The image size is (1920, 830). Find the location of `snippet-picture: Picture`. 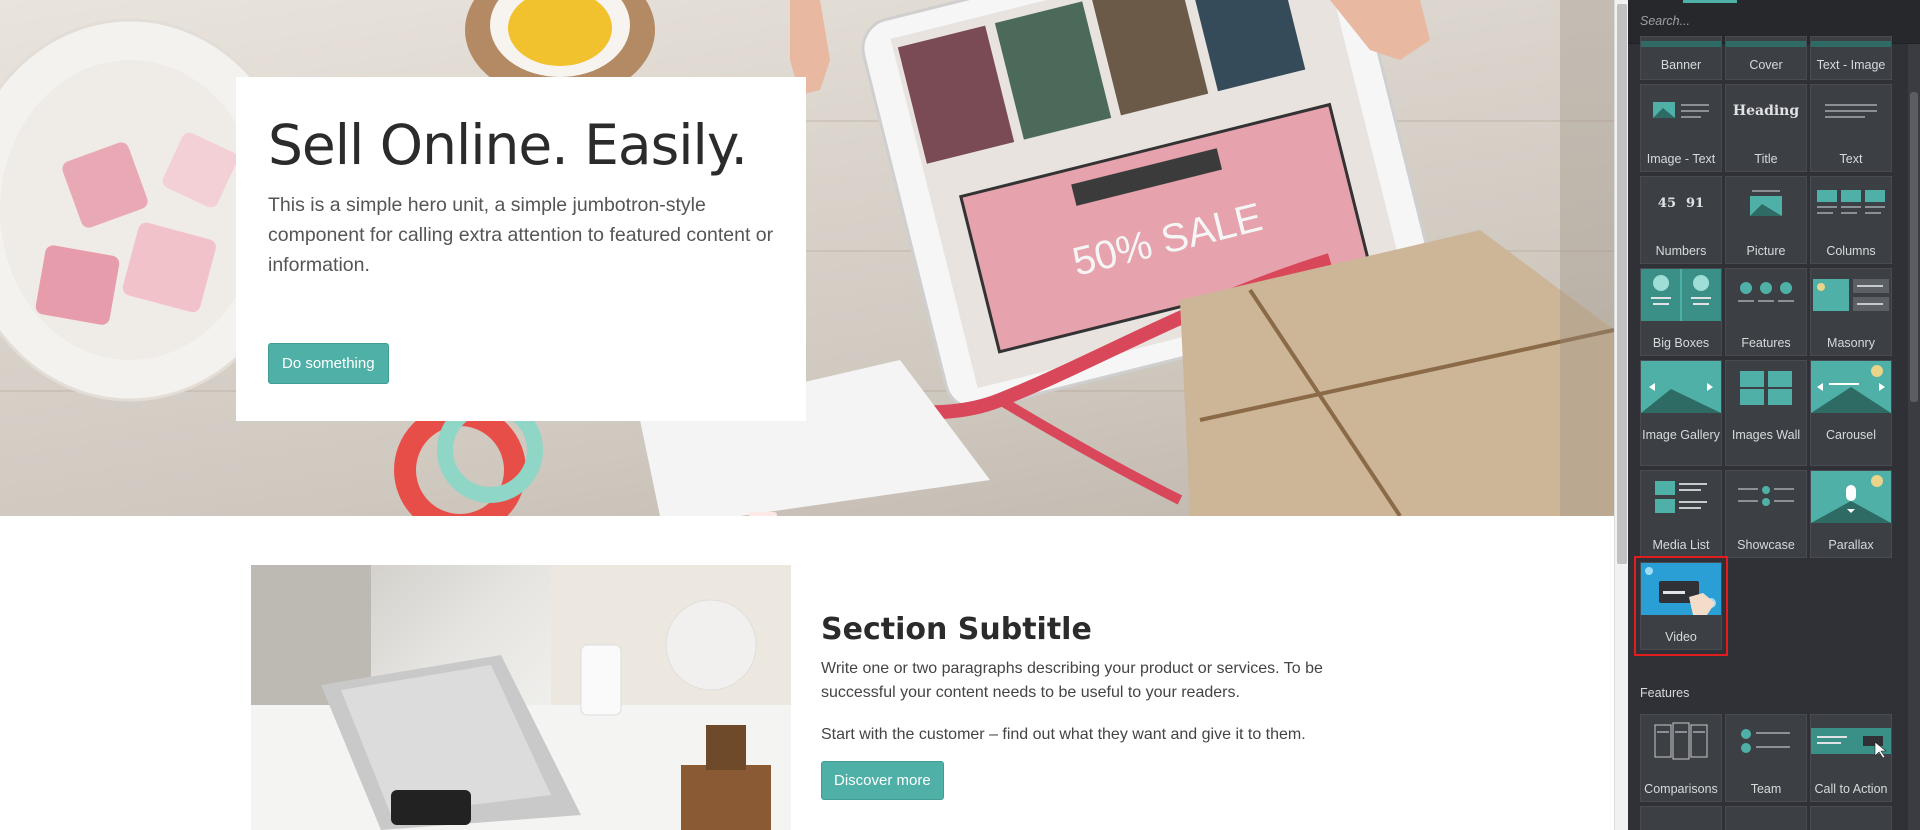

snippet-picture: Picture is located at coordinates (1766, 220).